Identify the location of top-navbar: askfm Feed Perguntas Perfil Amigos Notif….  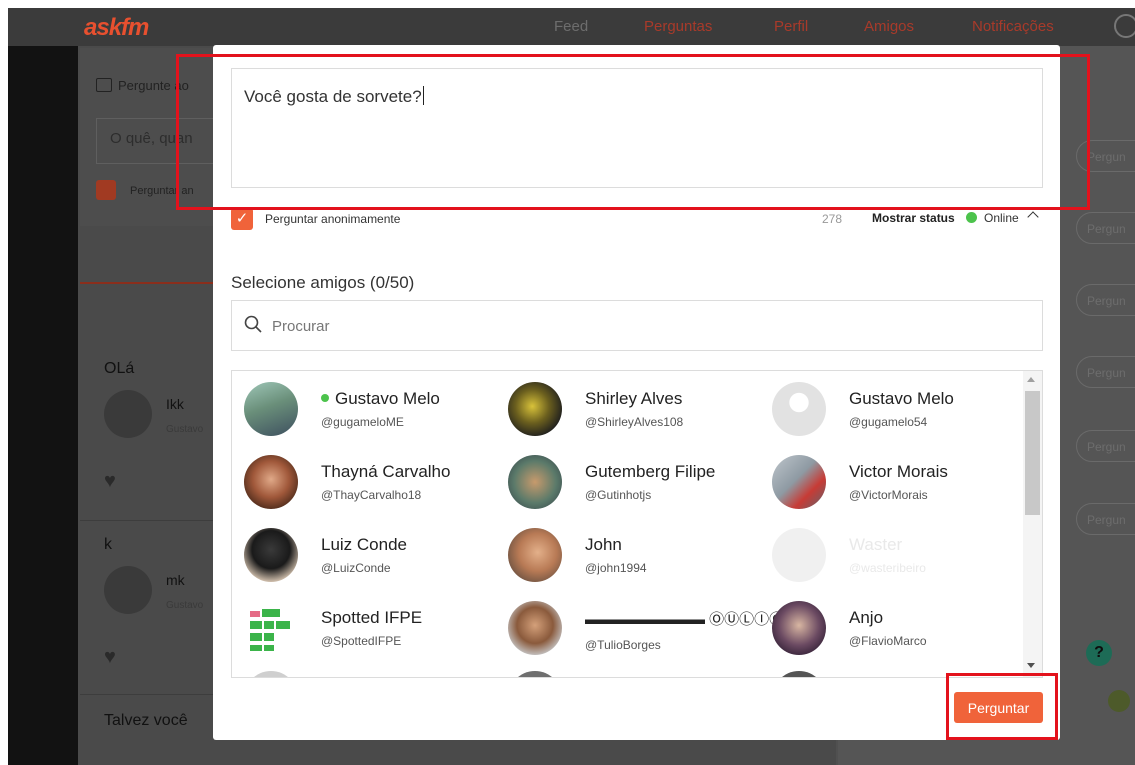
(571, 27).